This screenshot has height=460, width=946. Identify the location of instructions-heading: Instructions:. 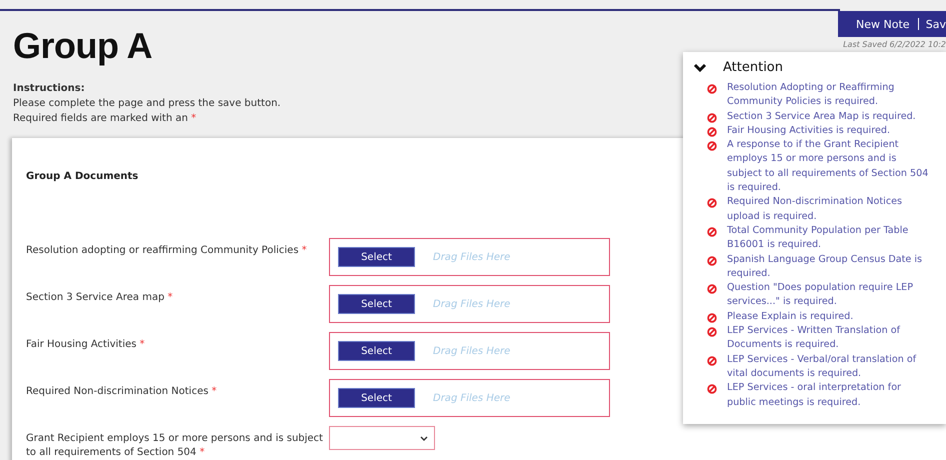
(49, 89).